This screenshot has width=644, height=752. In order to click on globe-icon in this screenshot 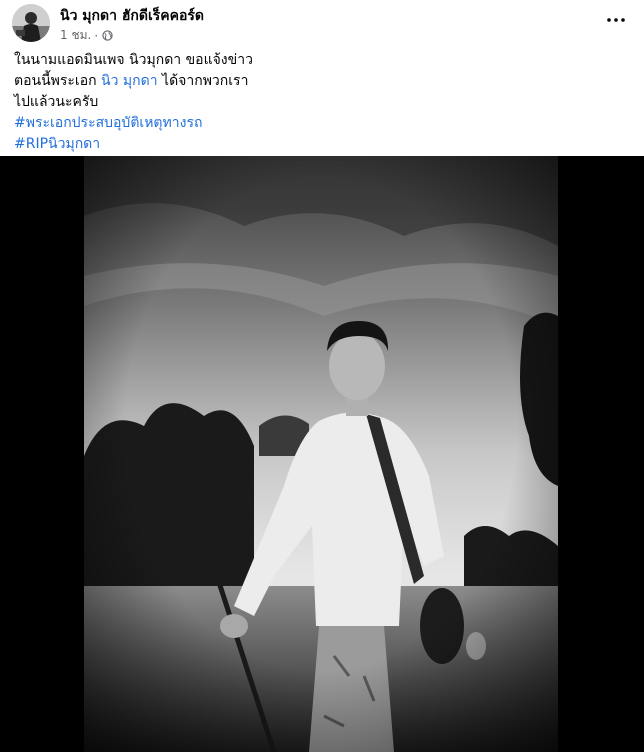, I will do `click(107, 35)`.